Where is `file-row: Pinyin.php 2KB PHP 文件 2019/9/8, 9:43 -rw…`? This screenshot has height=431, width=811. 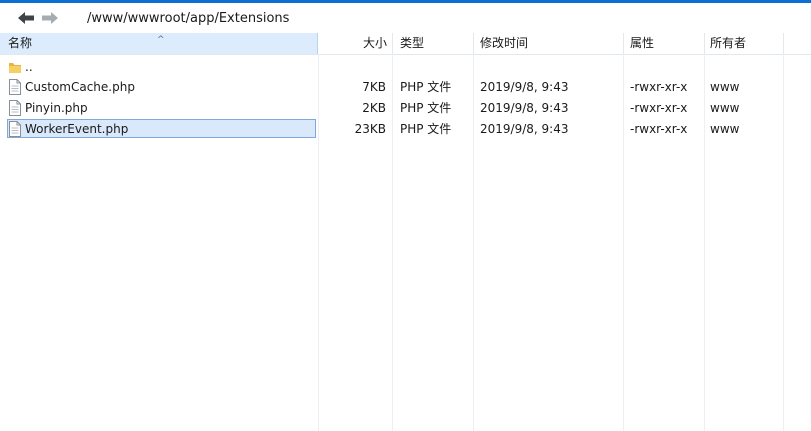
file-row: Pinyin.php 2KB PHP 文件 2019/9/8, 9:43 -rw… is located at coordinates (405, 108).